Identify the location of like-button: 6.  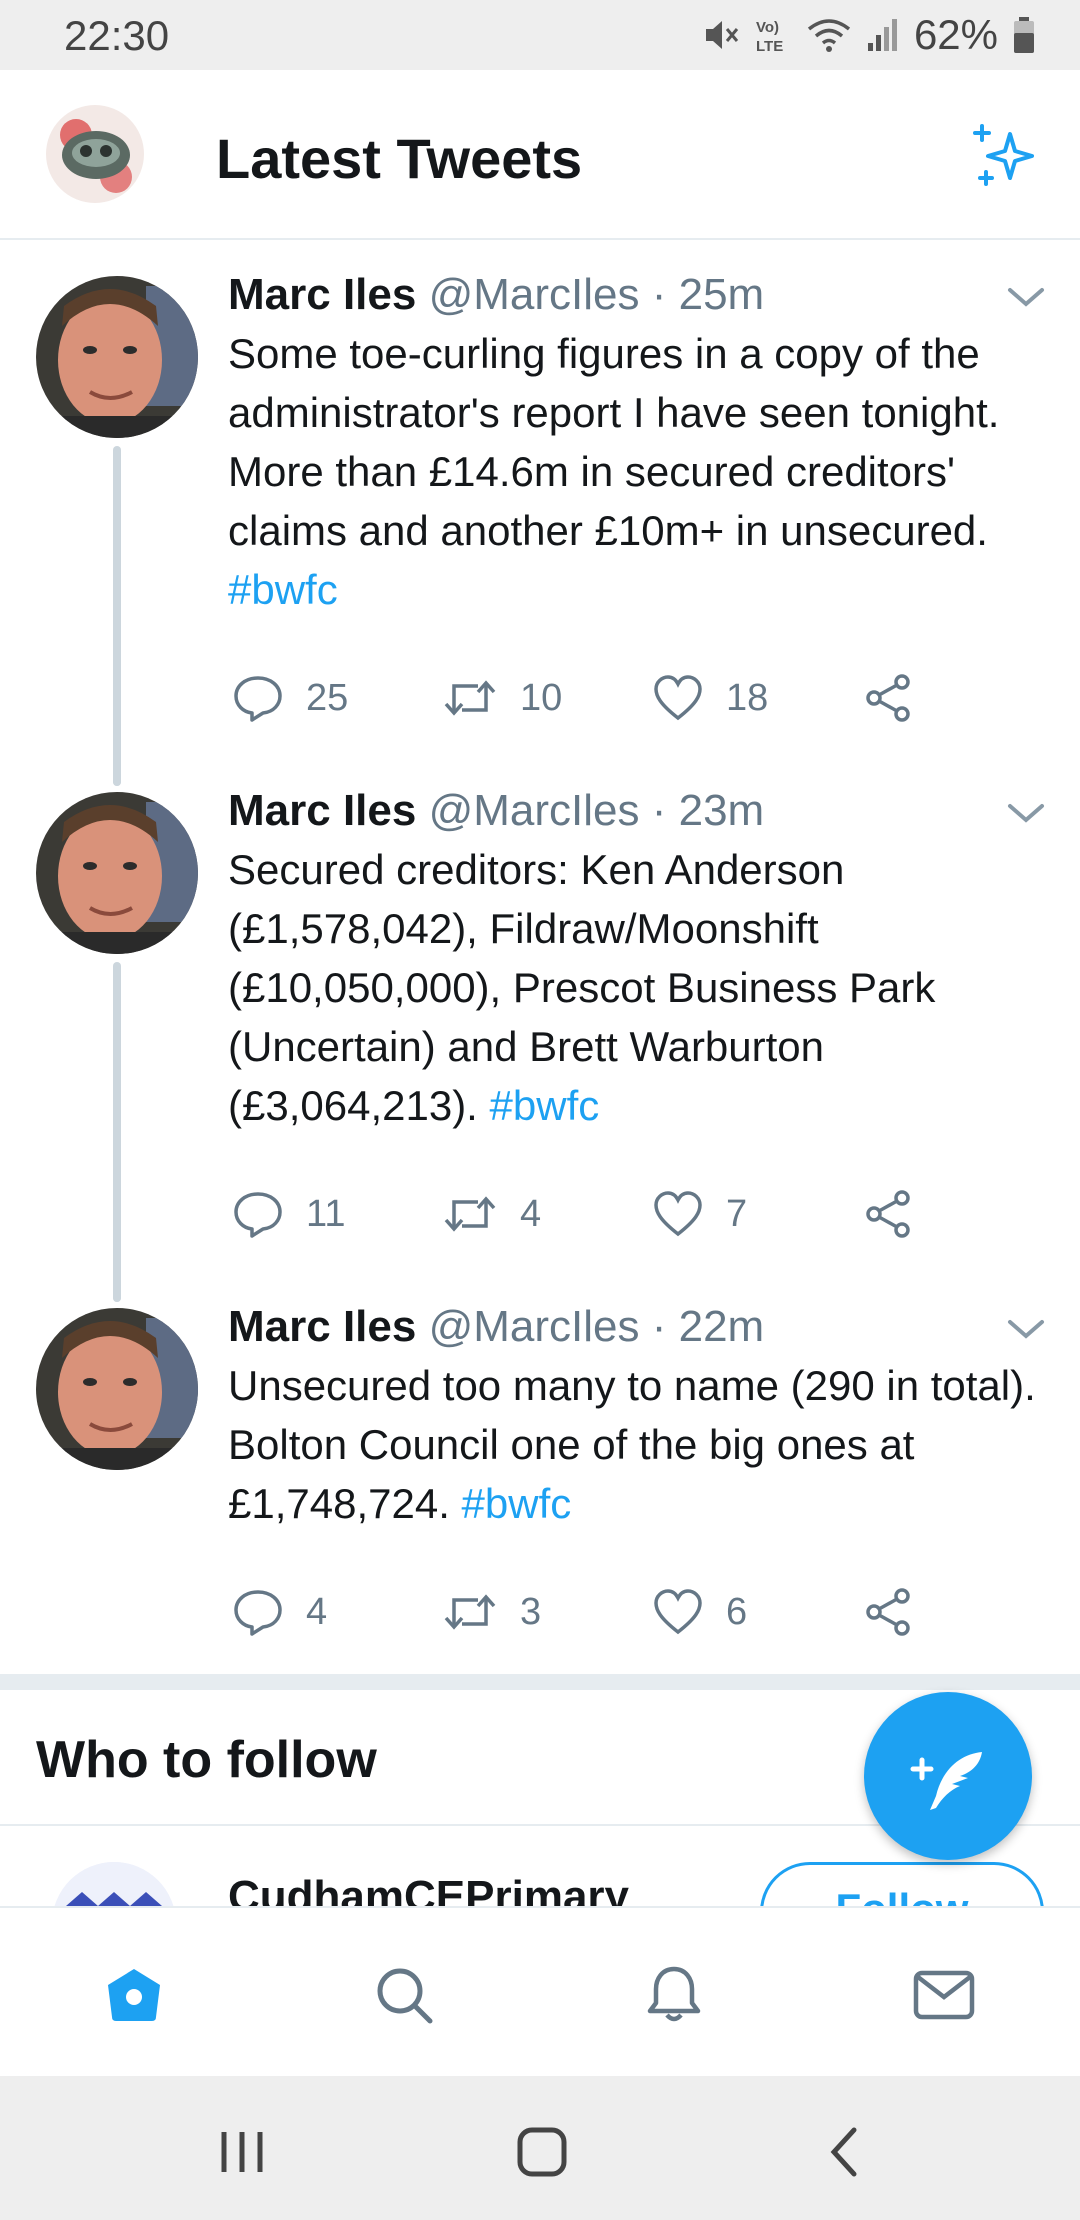
(699, 1612).